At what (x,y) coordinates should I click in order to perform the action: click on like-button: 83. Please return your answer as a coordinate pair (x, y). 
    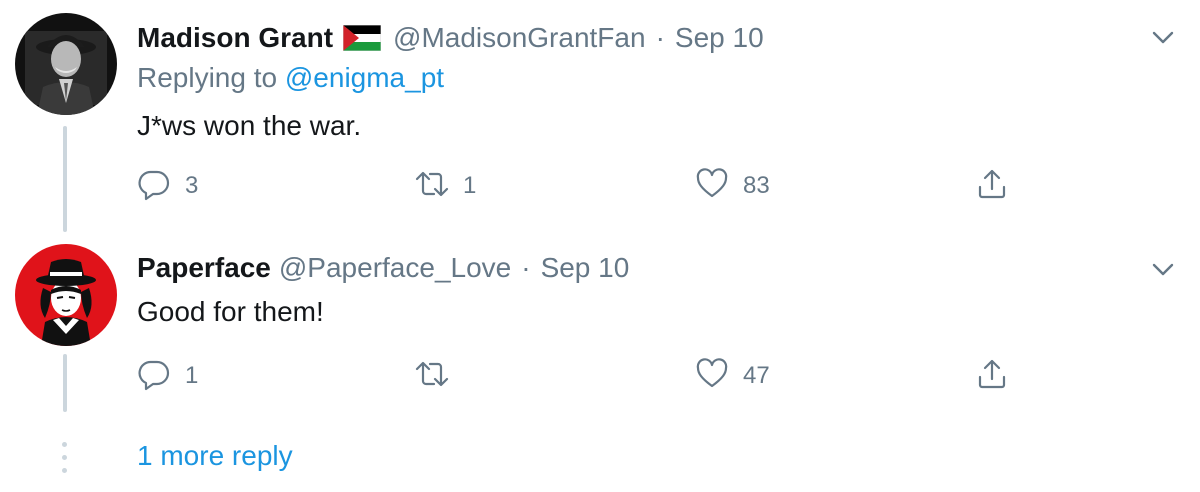
    Looking at the image, I should click on (732, 186).